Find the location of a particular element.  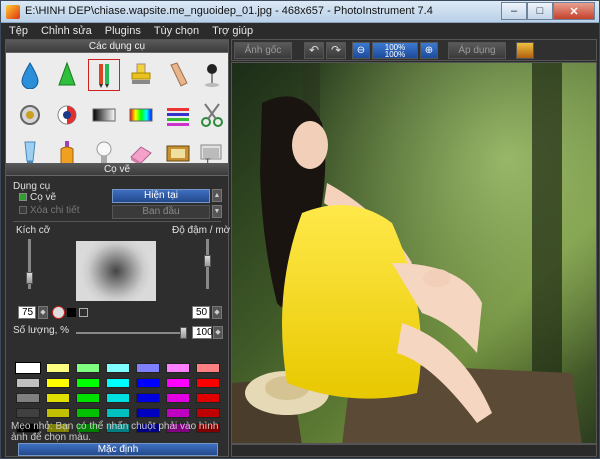

opacity-label: Độ đậm / mờ is located at coordinates (201, 230).